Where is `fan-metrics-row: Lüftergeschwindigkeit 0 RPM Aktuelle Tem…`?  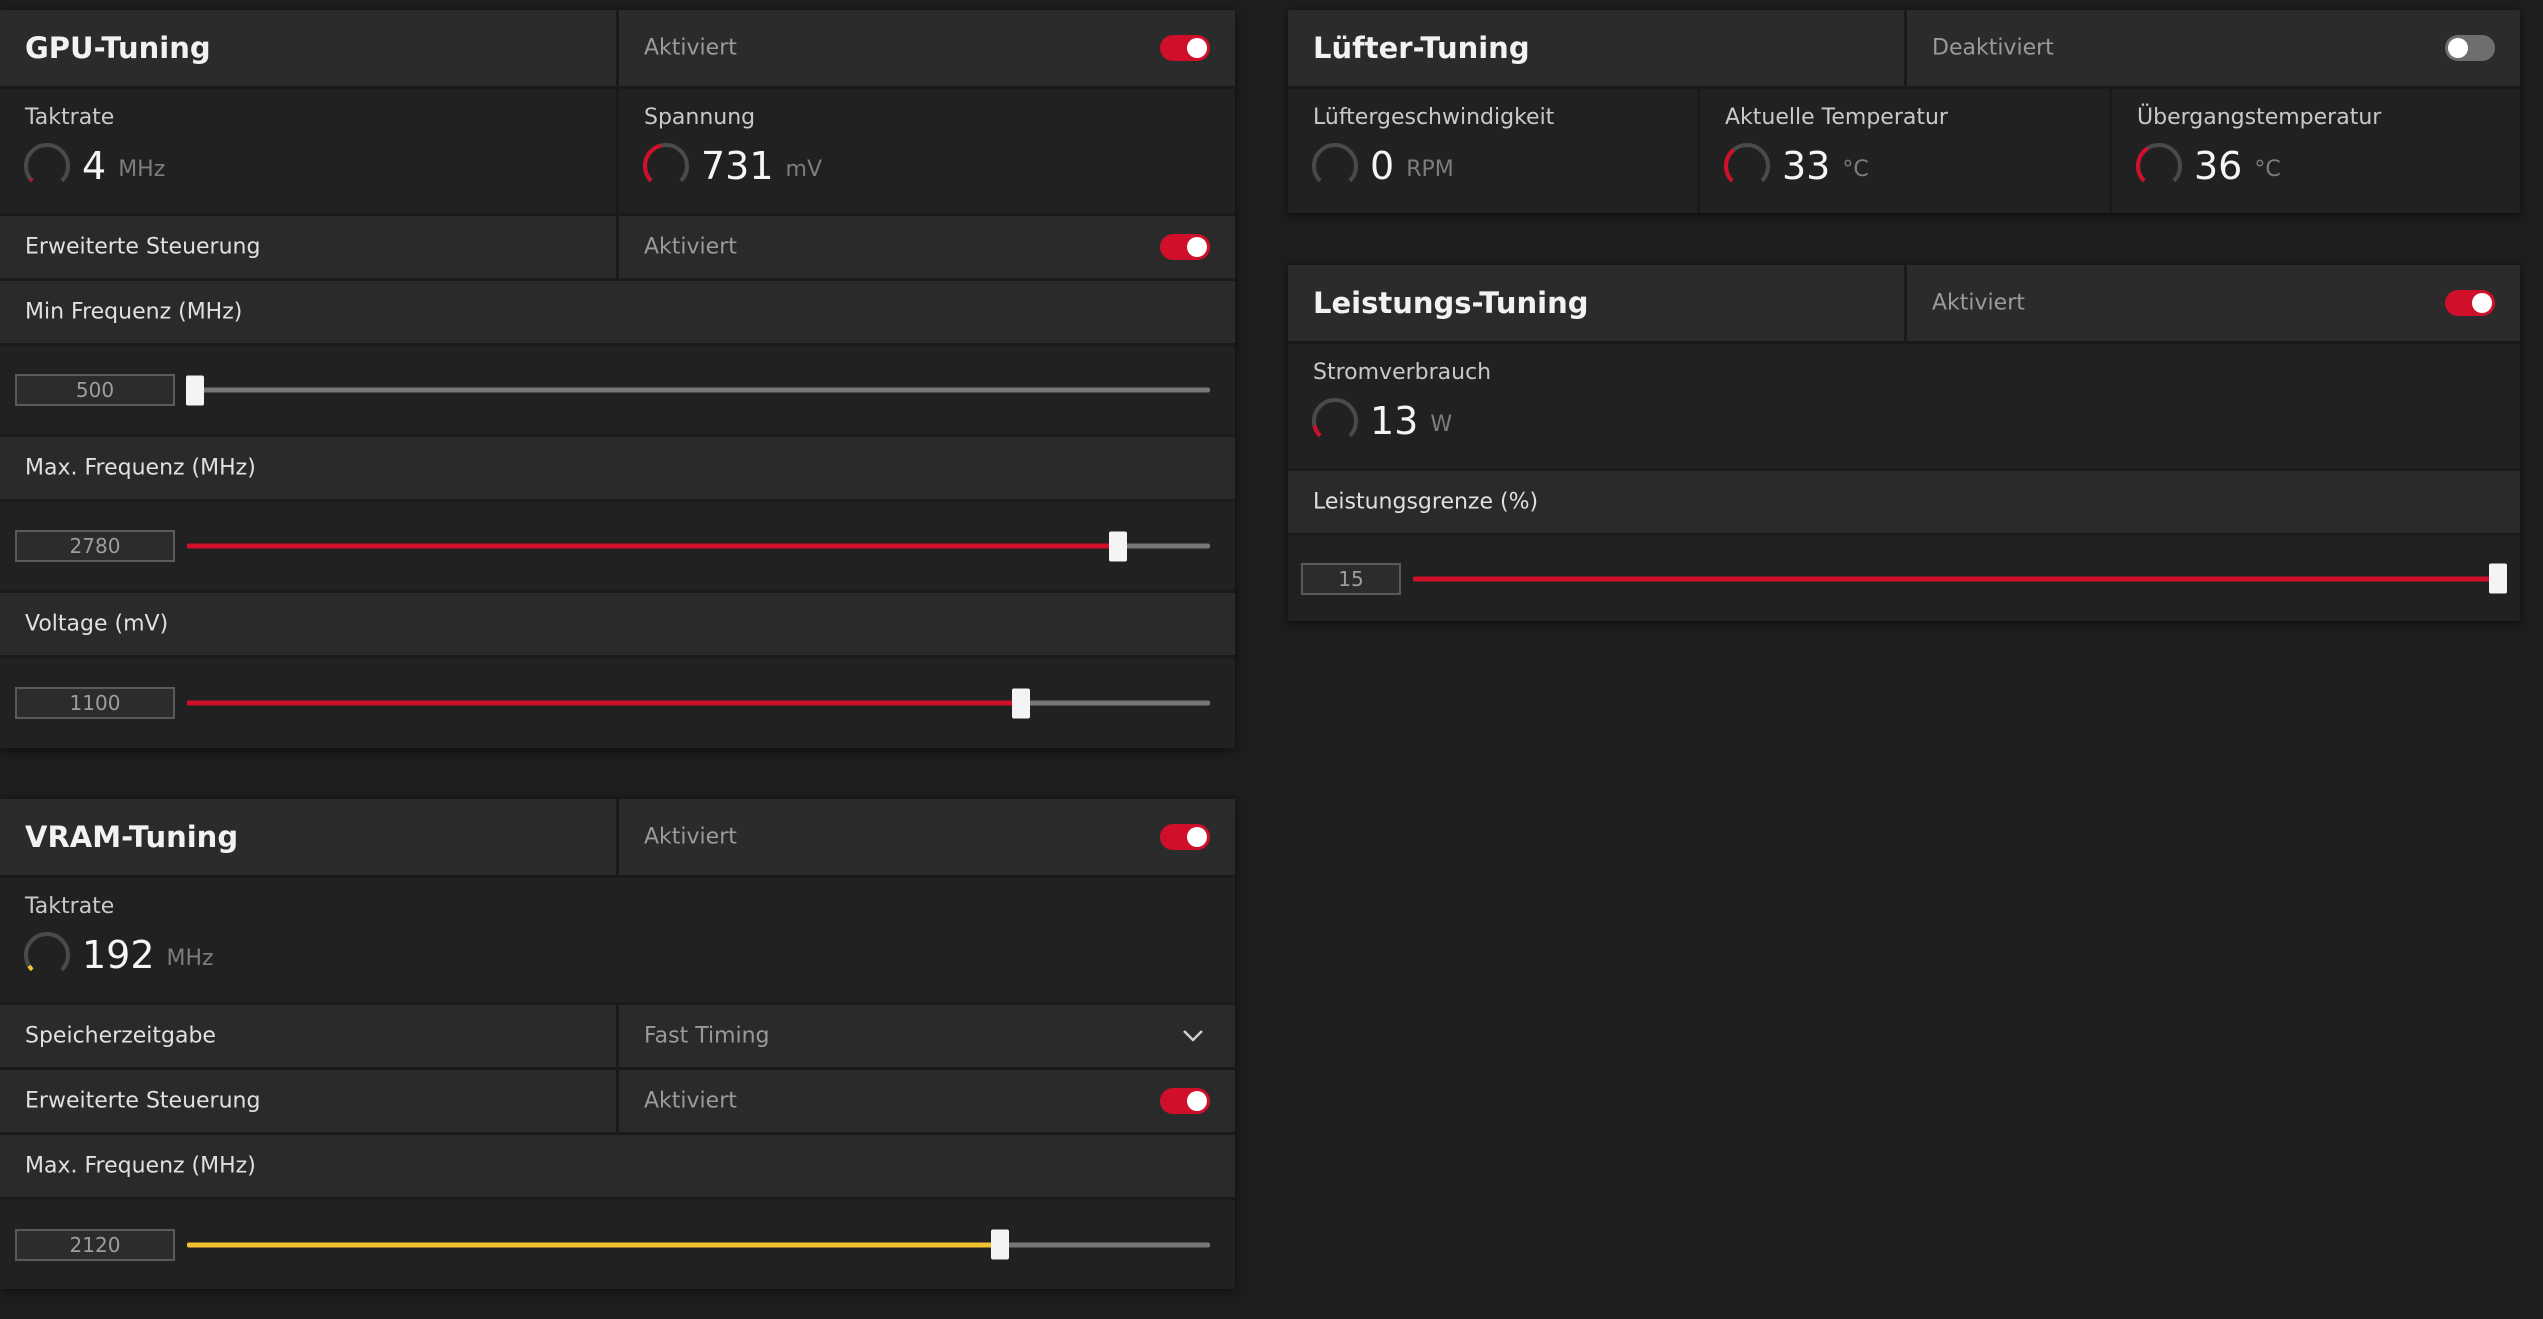 fan-metrics-row: Lüftergeschwindigkeit 0 RPM Aktuelle Tem… is located at coordinates (1904, 151).